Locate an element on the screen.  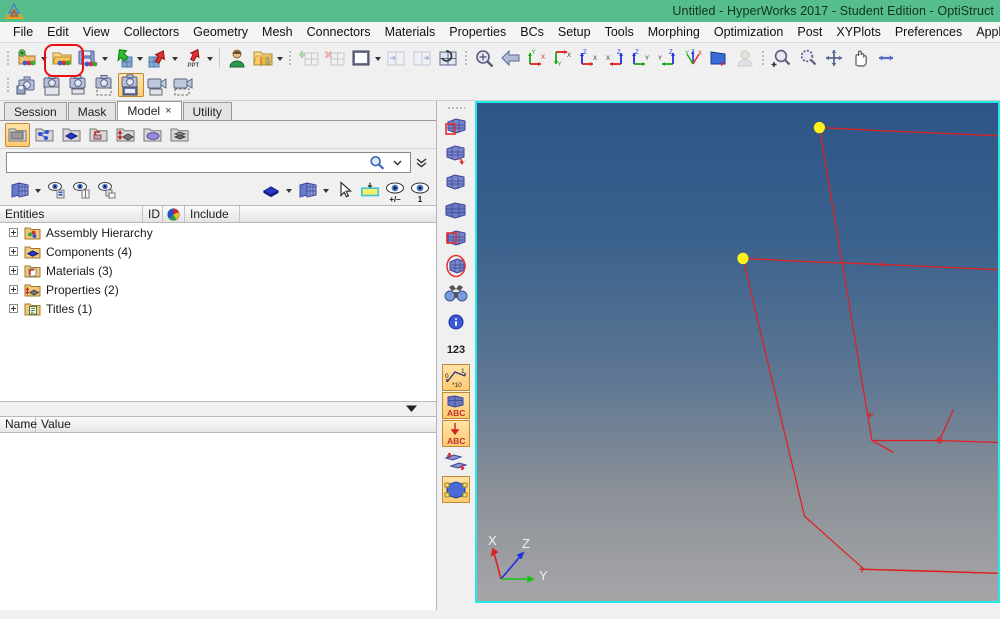
menu-edit: Edit is located at coordinates (58, 32).